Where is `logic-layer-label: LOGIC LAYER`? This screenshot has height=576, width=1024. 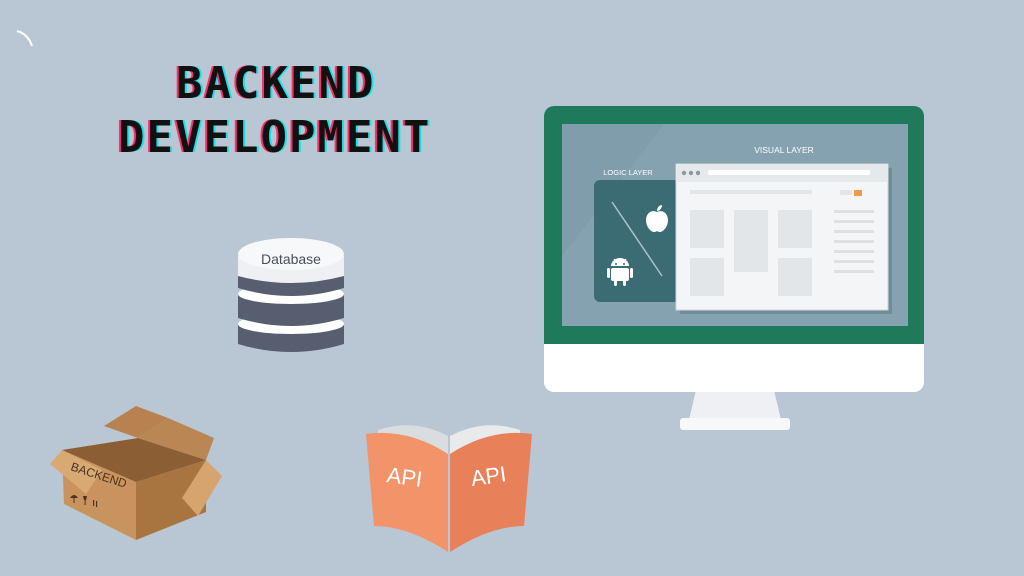
logic-layer-label: LOGIC LAYER is located at coordinates (628, 172).